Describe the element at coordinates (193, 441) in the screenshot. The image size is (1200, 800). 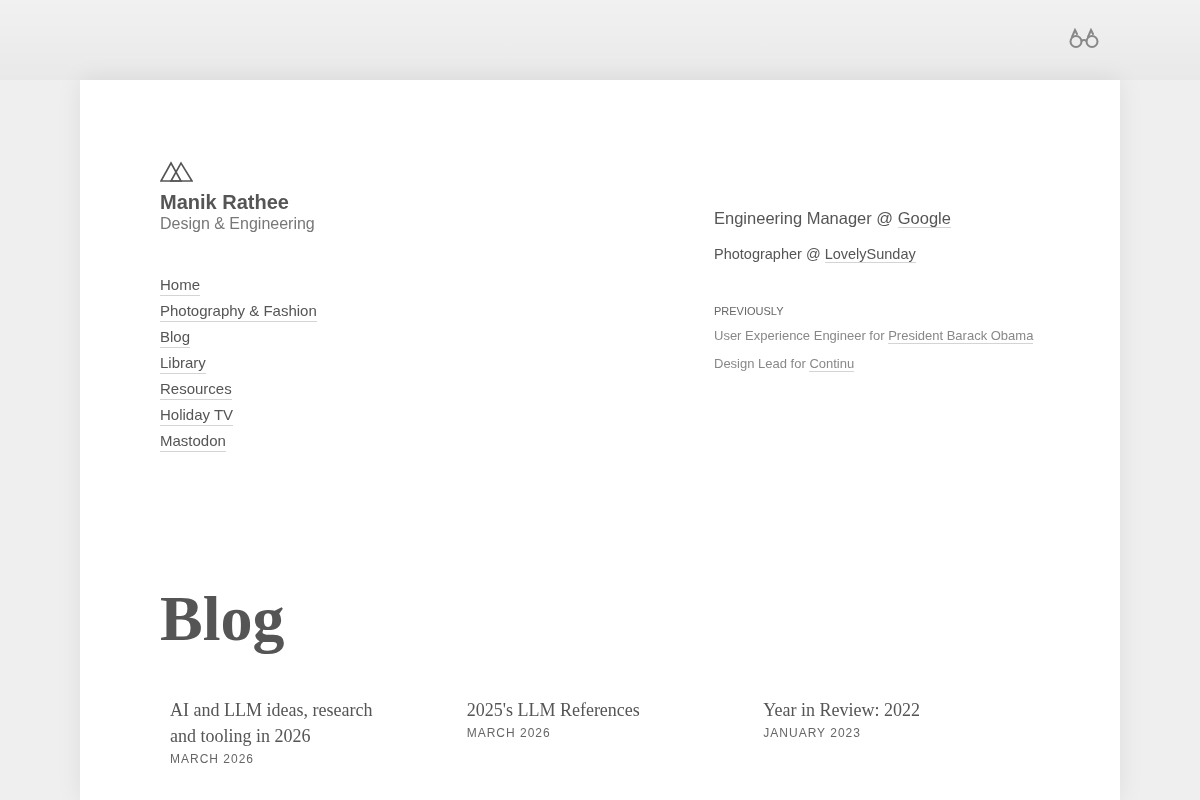
I see `nav-link: Mastodon` at that location.